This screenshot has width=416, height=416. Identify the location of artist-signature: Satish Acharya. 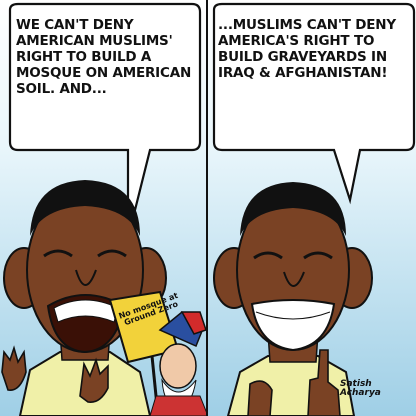
(360, 389).